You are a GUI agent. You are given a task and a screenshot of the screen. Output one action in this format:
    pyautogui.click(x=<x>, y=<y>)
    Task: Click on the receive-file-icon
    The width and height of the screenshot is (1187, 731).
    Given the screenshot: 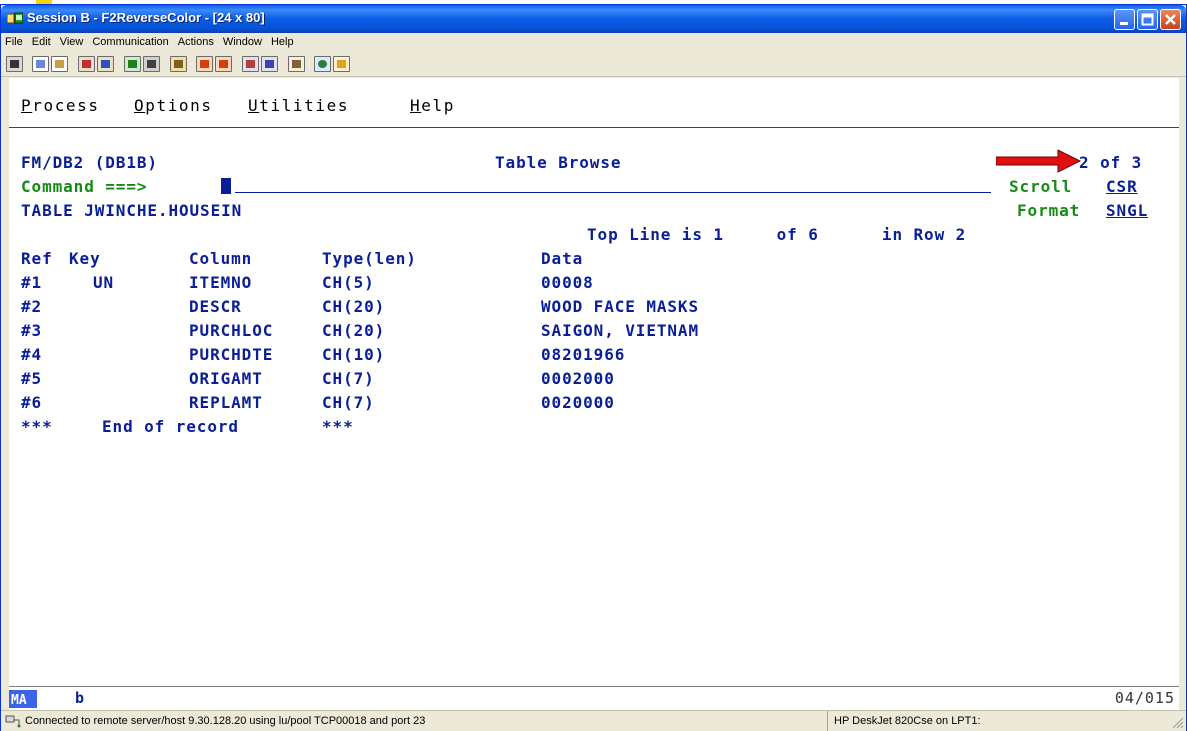 What is the action you would take?
    pyautogui.click(x=105, y=64)
    